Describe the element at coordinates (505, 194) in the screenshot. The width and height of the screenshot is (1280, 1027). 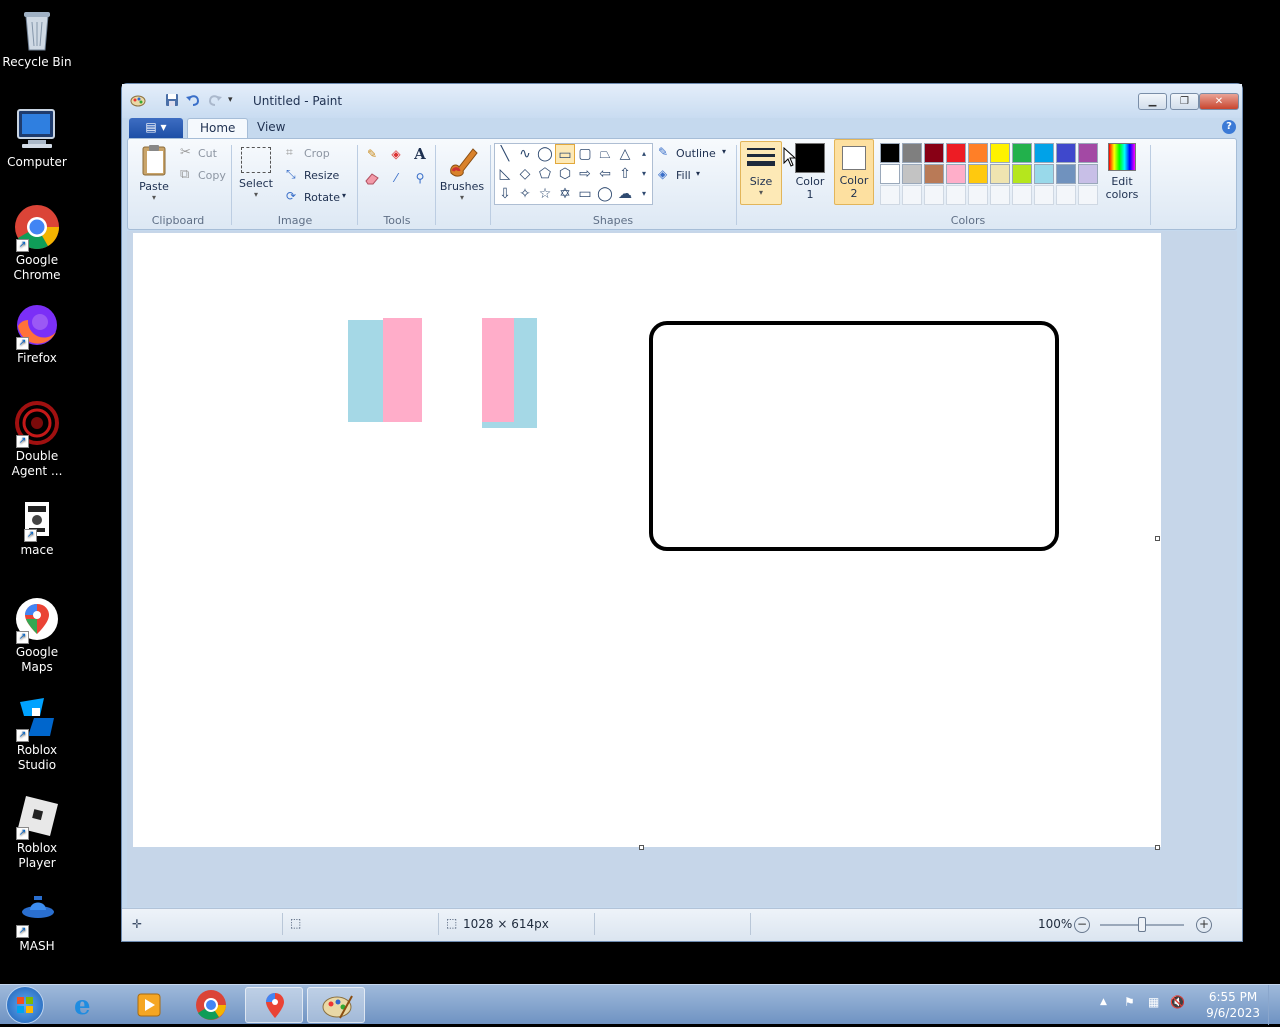
I see `down-arrow-shape-icon: ⇩` at that location.